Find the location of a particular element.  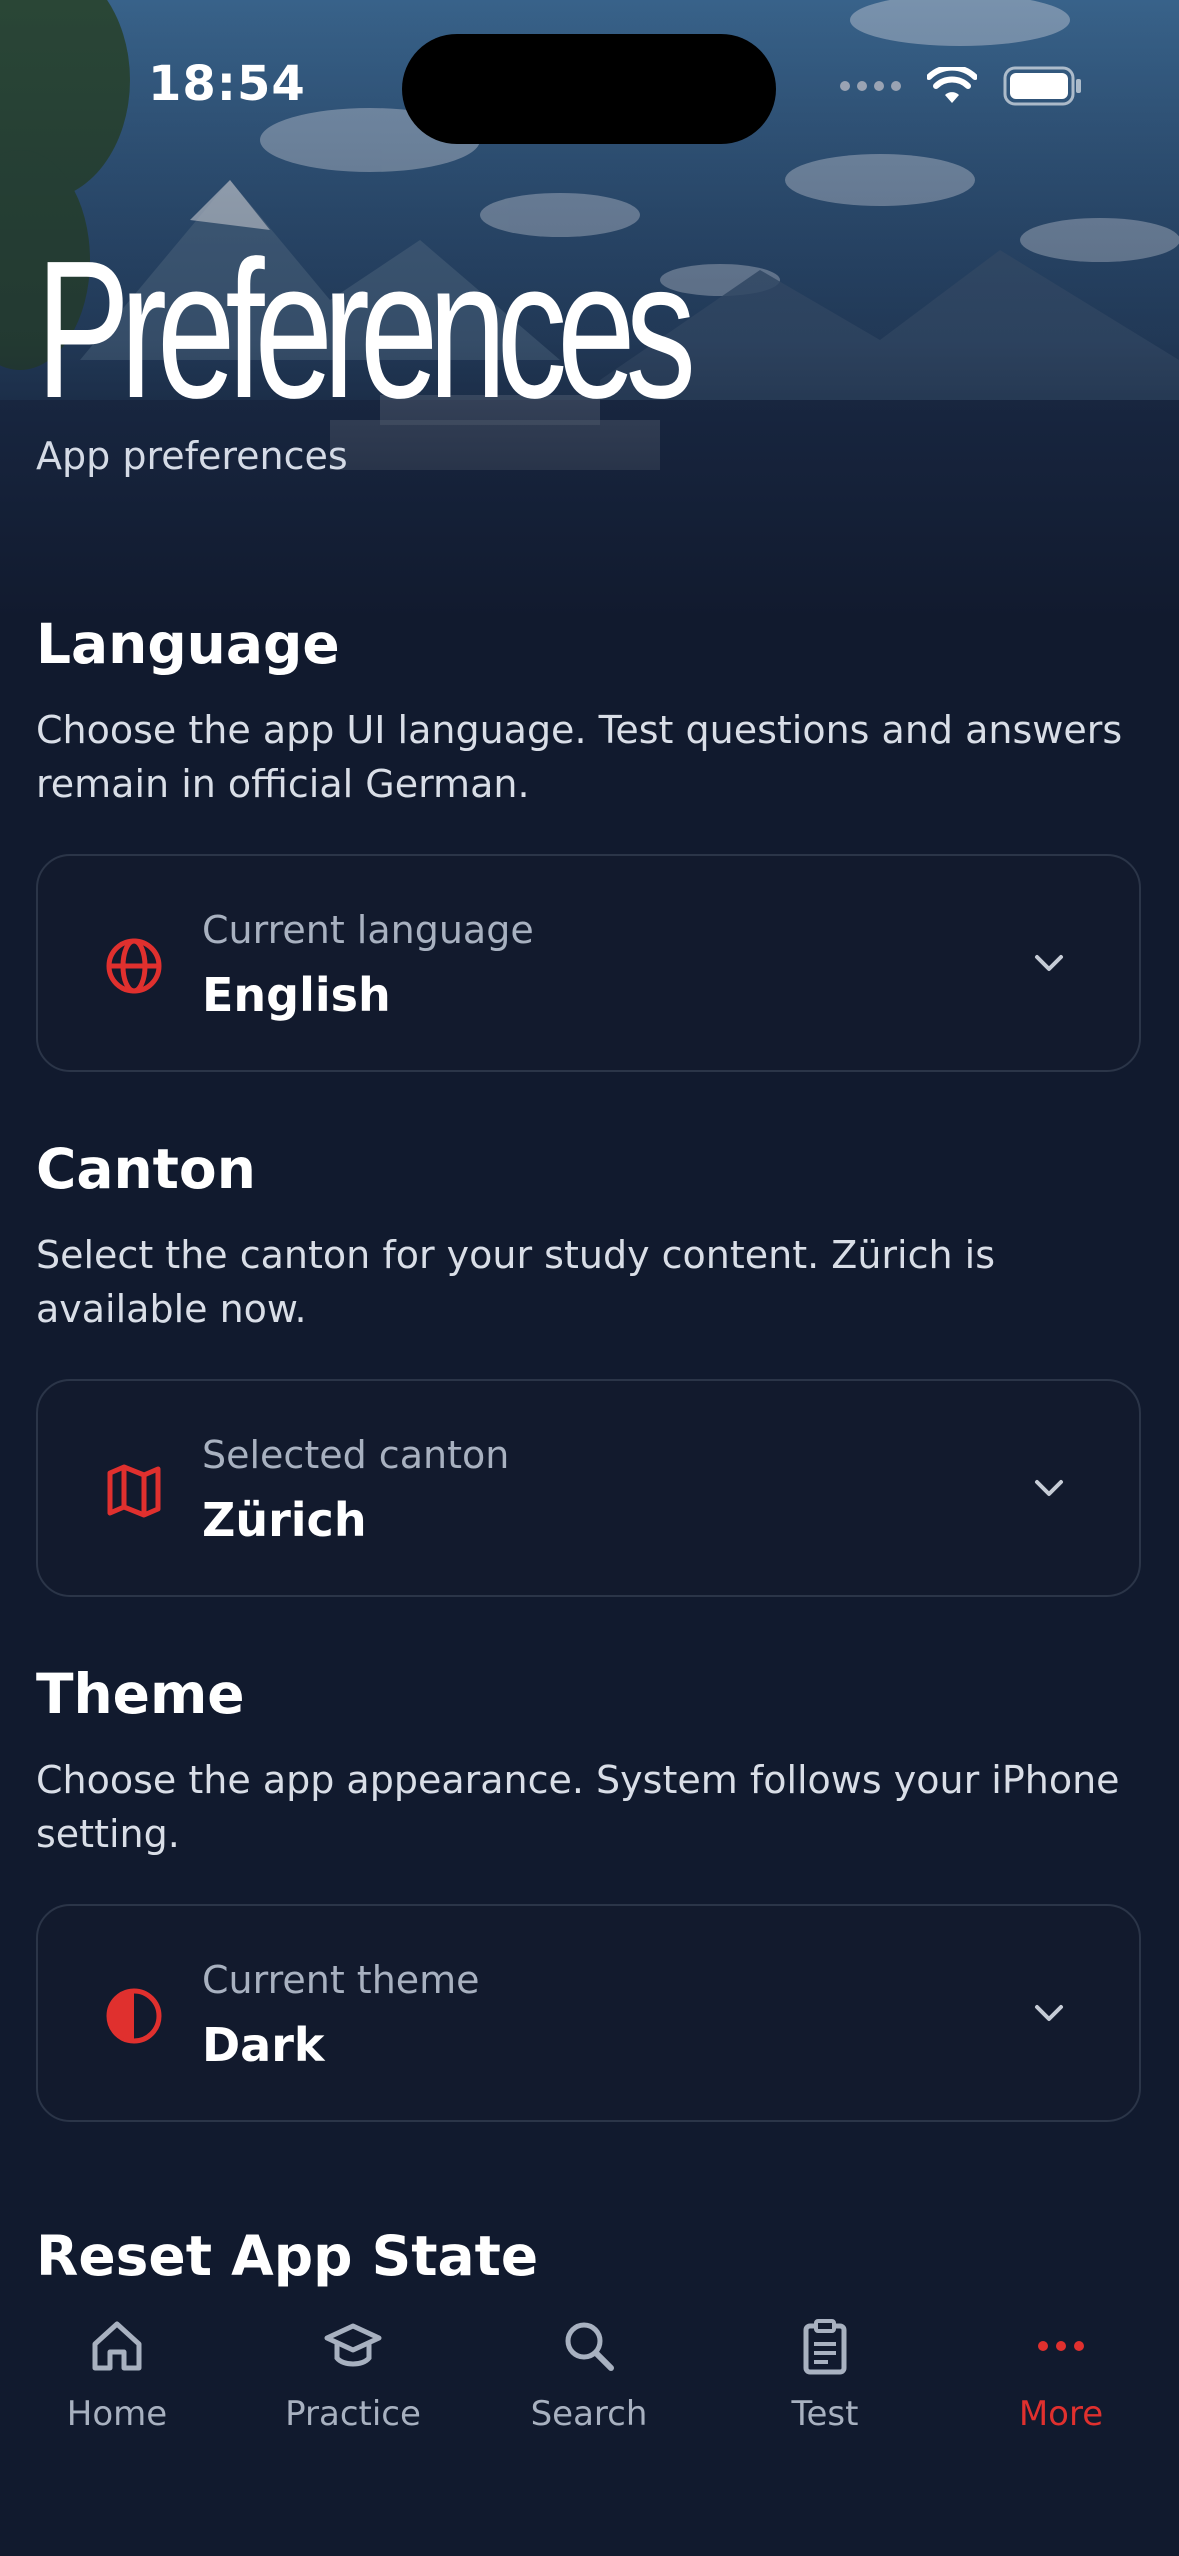

home-icon is located at coordinates (117, 2346).